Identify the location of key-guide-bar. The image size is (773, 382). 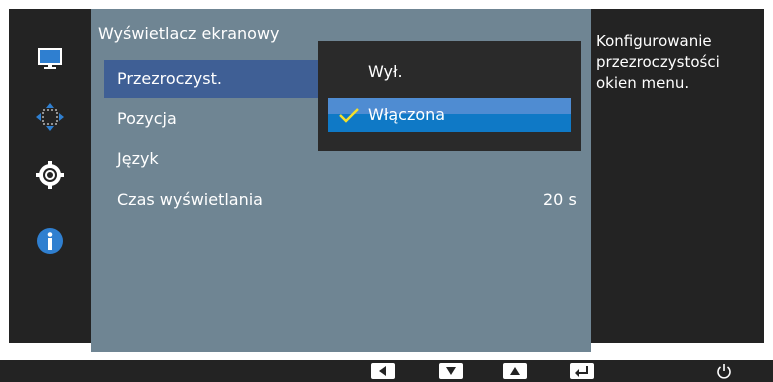
(386, 371).